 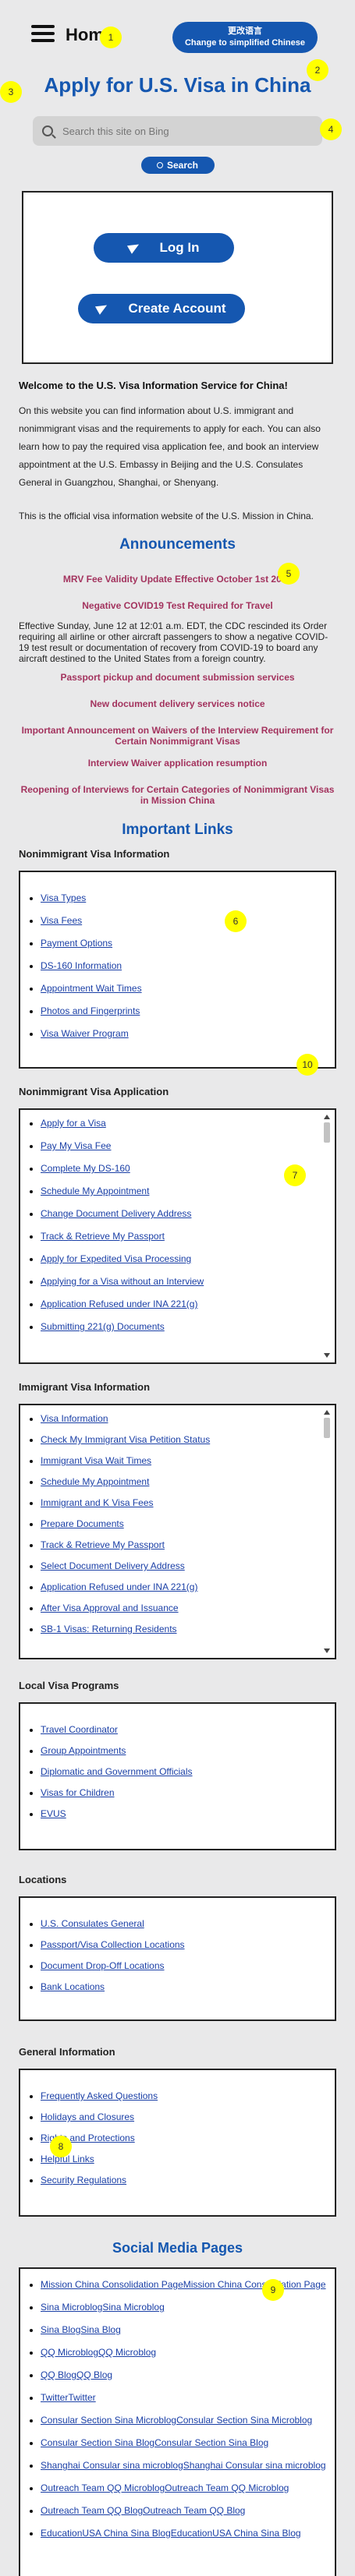 I want to click on nonimmigrant-info-heading: Nonimmigrant Visa Information, so click(x=95, y=854).